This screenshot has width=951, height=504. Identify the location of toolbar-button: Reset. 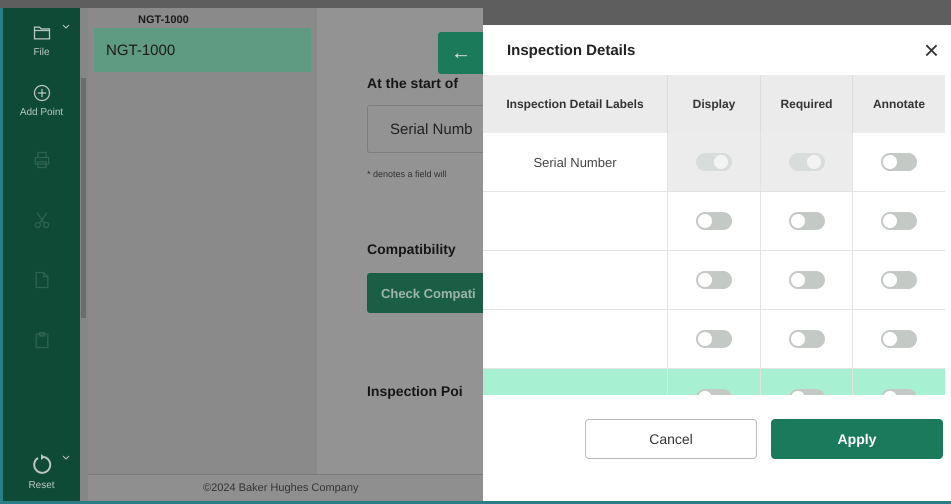
(42, 471).